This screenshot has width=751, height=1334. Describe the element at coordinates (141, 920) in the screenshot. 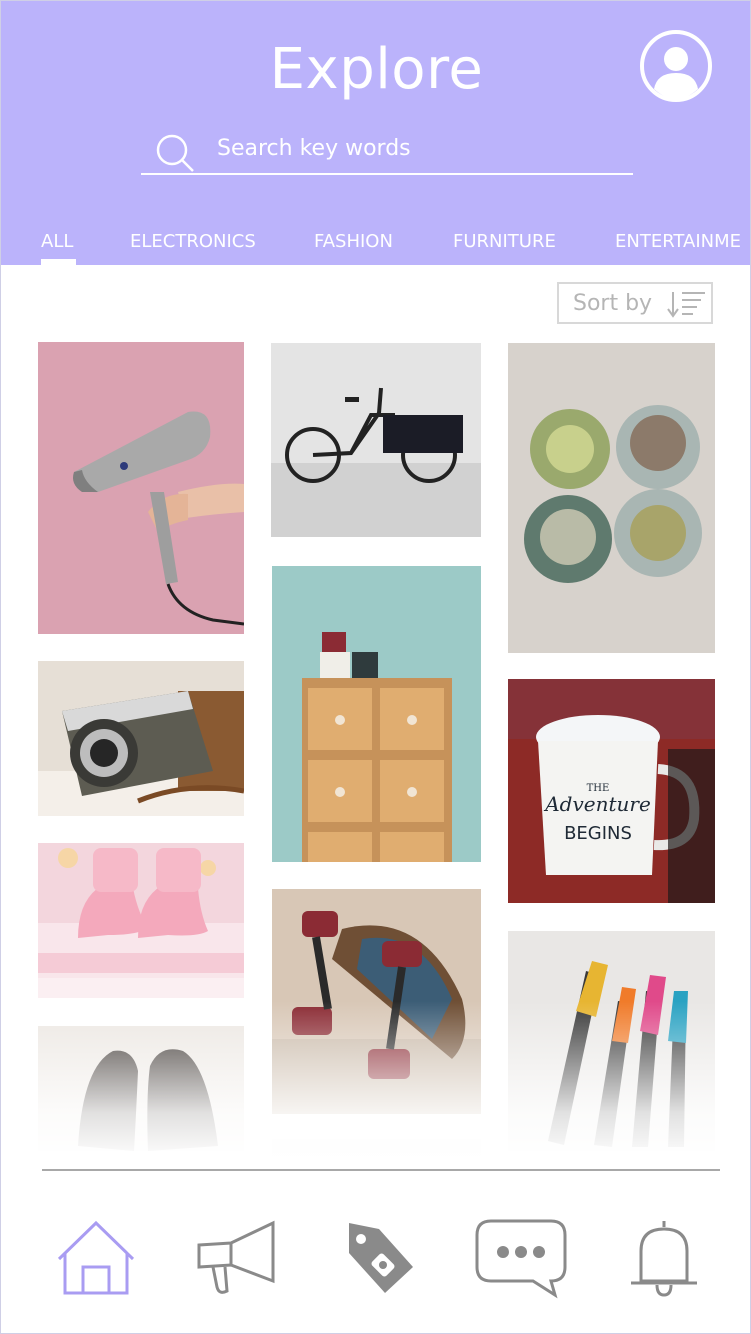

I see `product-card-baby-booties` at that location.